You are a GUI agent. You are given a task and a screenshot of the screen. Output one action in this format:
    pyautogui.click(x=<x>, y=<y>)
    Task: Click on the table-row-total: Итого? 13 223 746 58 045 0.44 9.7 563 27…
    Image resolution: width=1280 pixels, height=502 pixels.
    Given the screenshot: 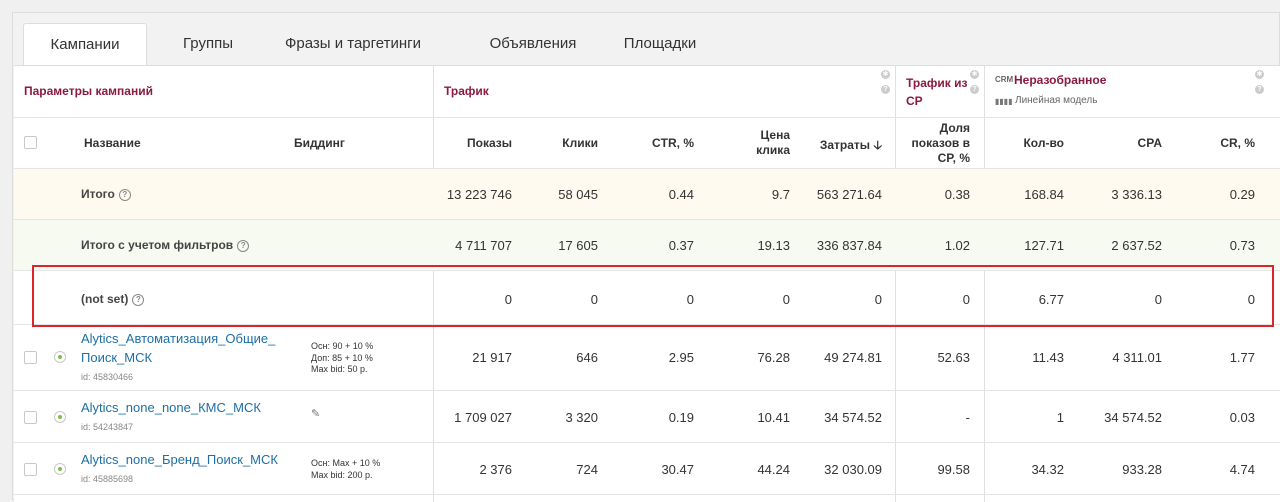 What is the action you would take?
    pyautogui.click(x=647, y=194)
    